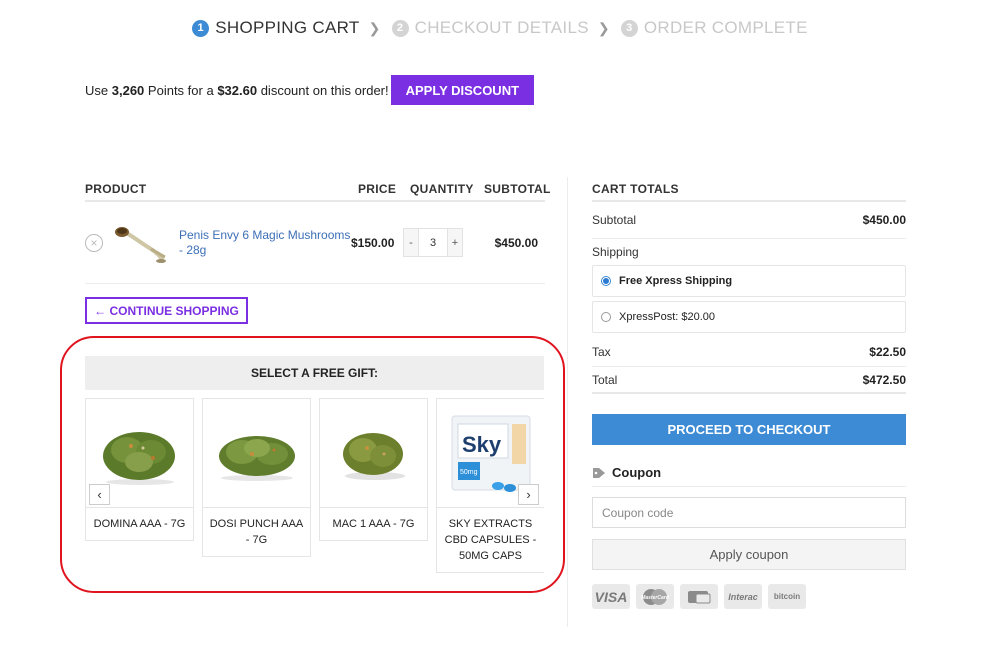 The width and height of the screenshot is (1000, 649). What do you see at coordinates (141, 243) in the screenshot?
I see `product-thumbnail` at bounding box center [141, 243].